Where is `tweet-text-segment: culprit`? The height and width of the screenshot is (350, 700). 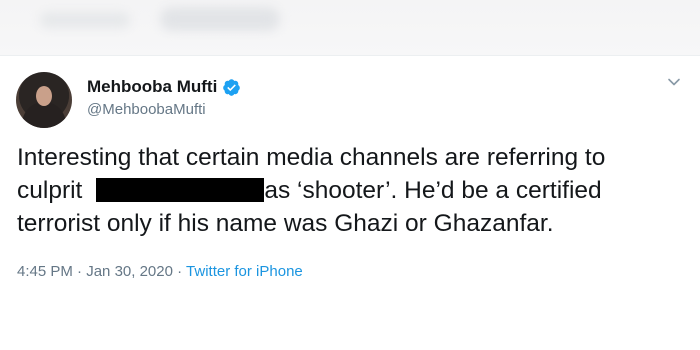 tweet-text-segment: culprit is located at coordinates (50, 190).